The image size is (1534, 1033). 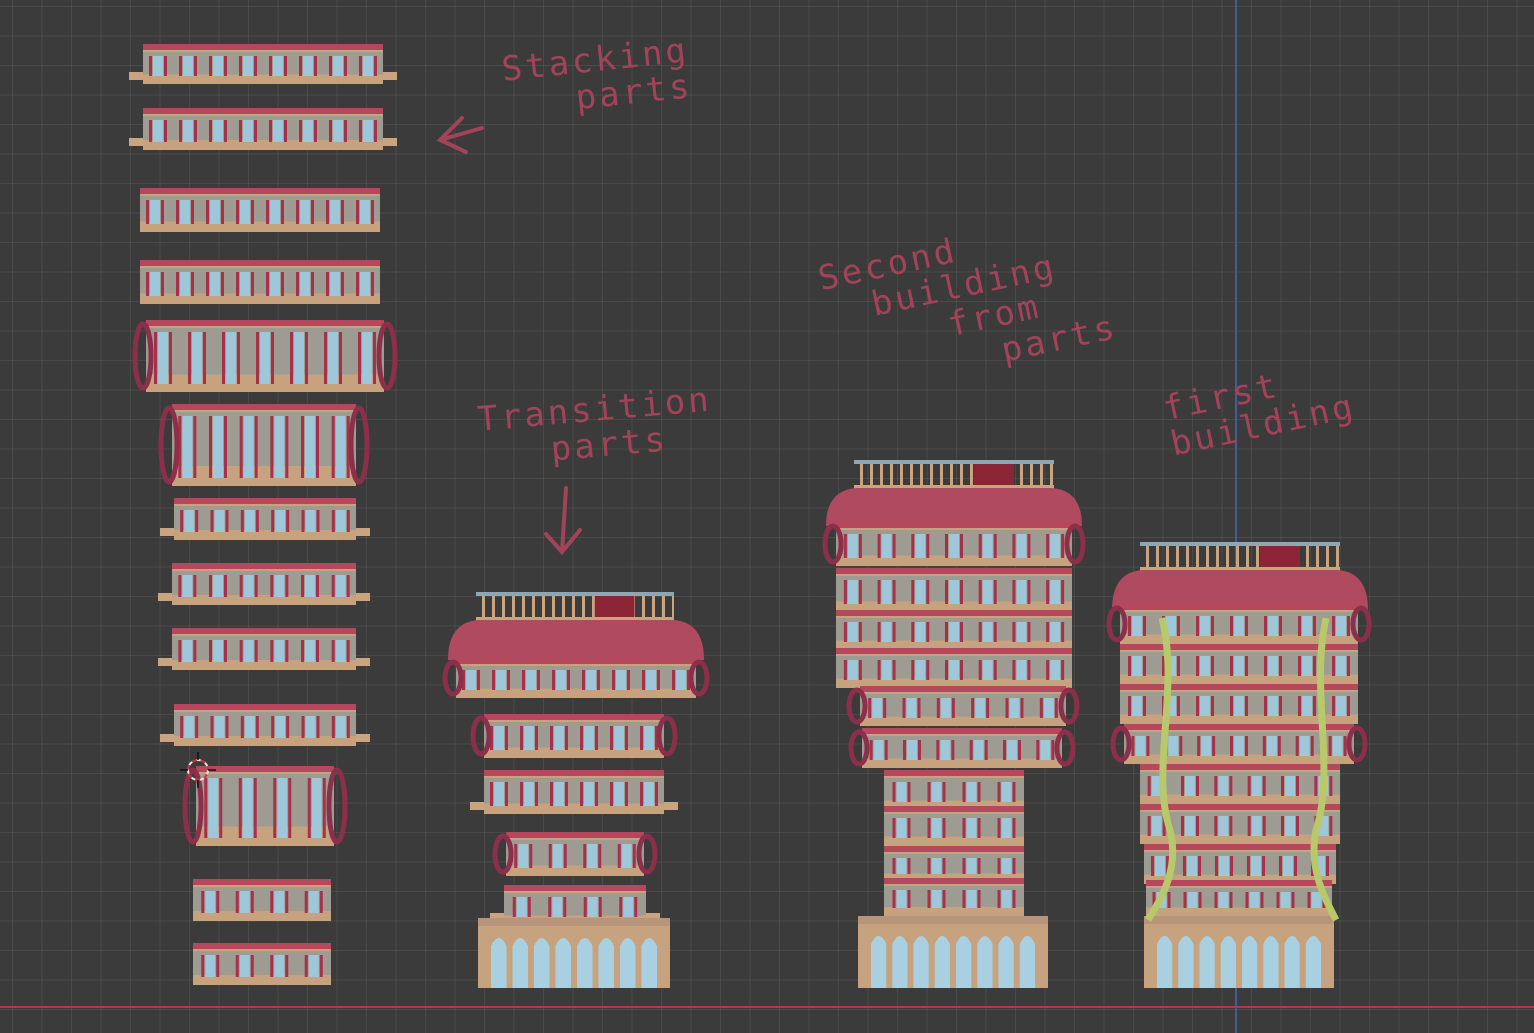 What do you see at coordinates (563, 521) in the screenshot?
I see `arrow-down-icon` at bounding box center [563, 521].